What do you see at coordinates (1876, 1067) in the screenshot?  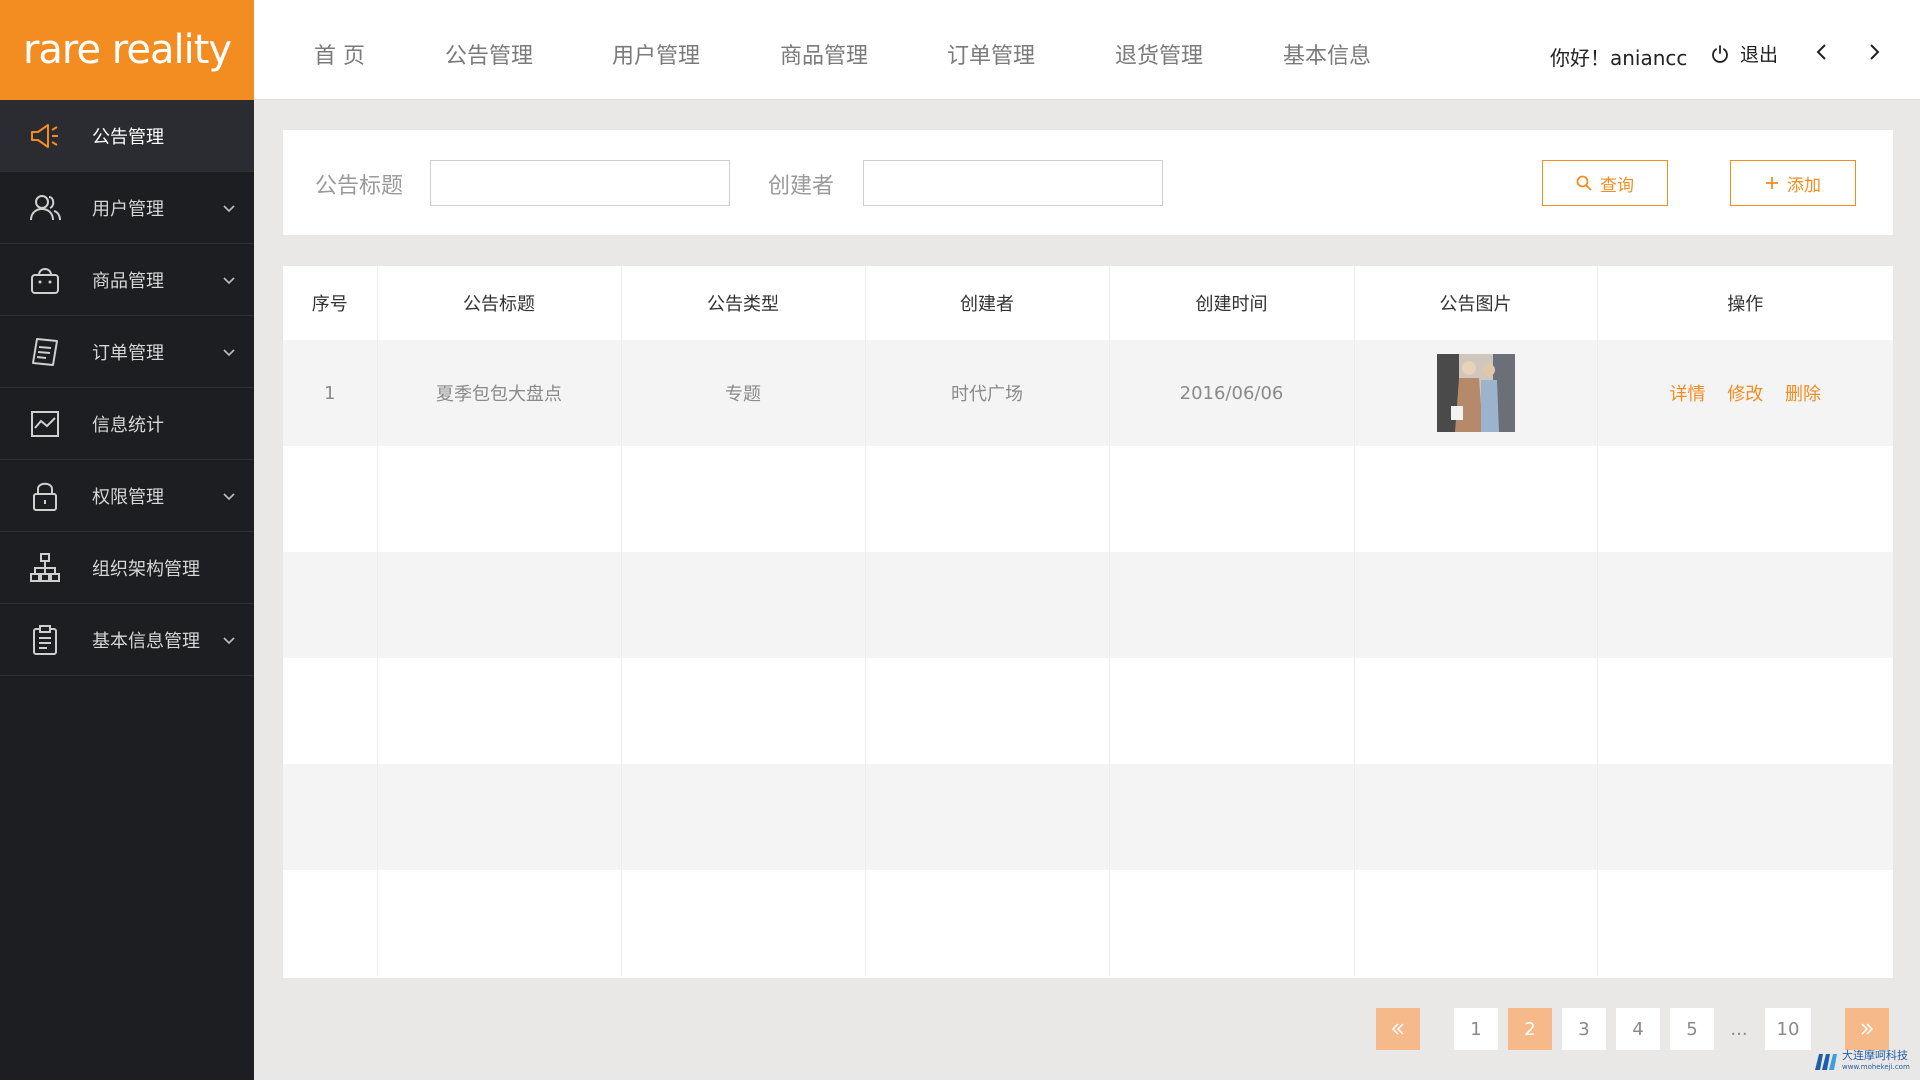 I see `watermark-url: www.mohekeji.com` at bounding box center [1876, 1067].